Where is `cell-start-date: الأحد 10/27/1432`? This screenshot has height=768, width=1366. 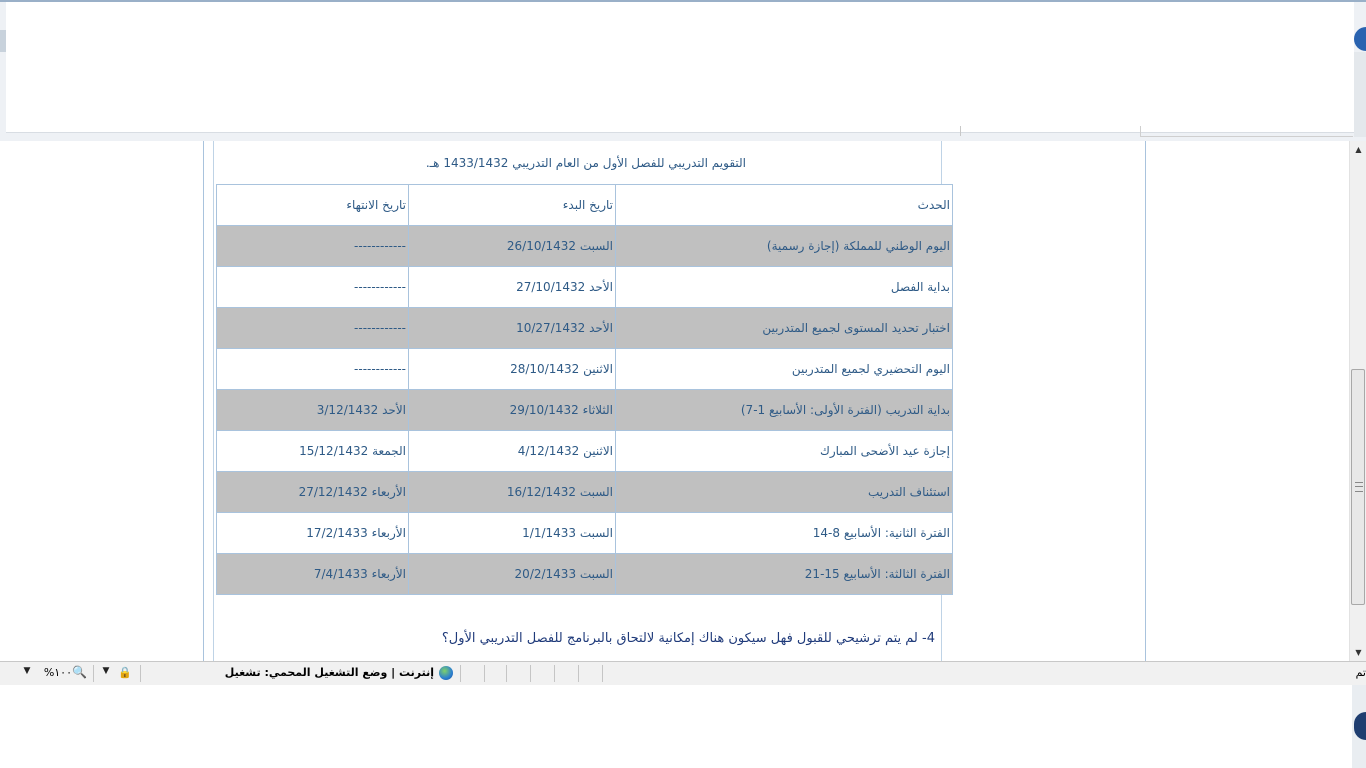
cell-start-date: الأحد 10/27/1432 is located at coordinates (512, 328).